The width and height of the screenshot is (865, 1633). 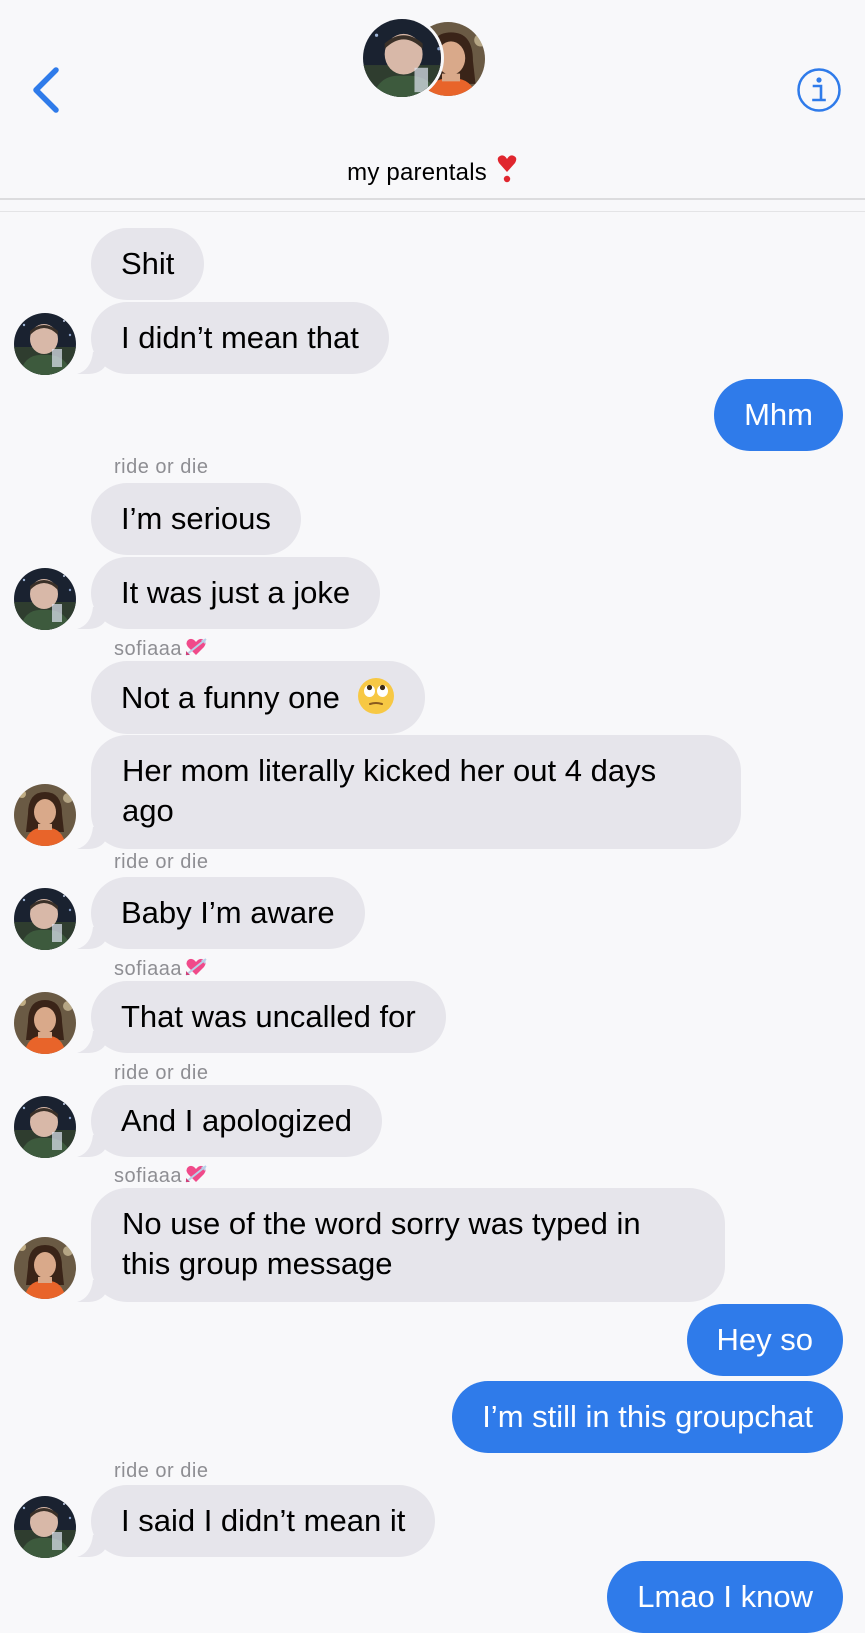 I want to click on eye-roll-emoji-icon, so click(x=375, y=696).